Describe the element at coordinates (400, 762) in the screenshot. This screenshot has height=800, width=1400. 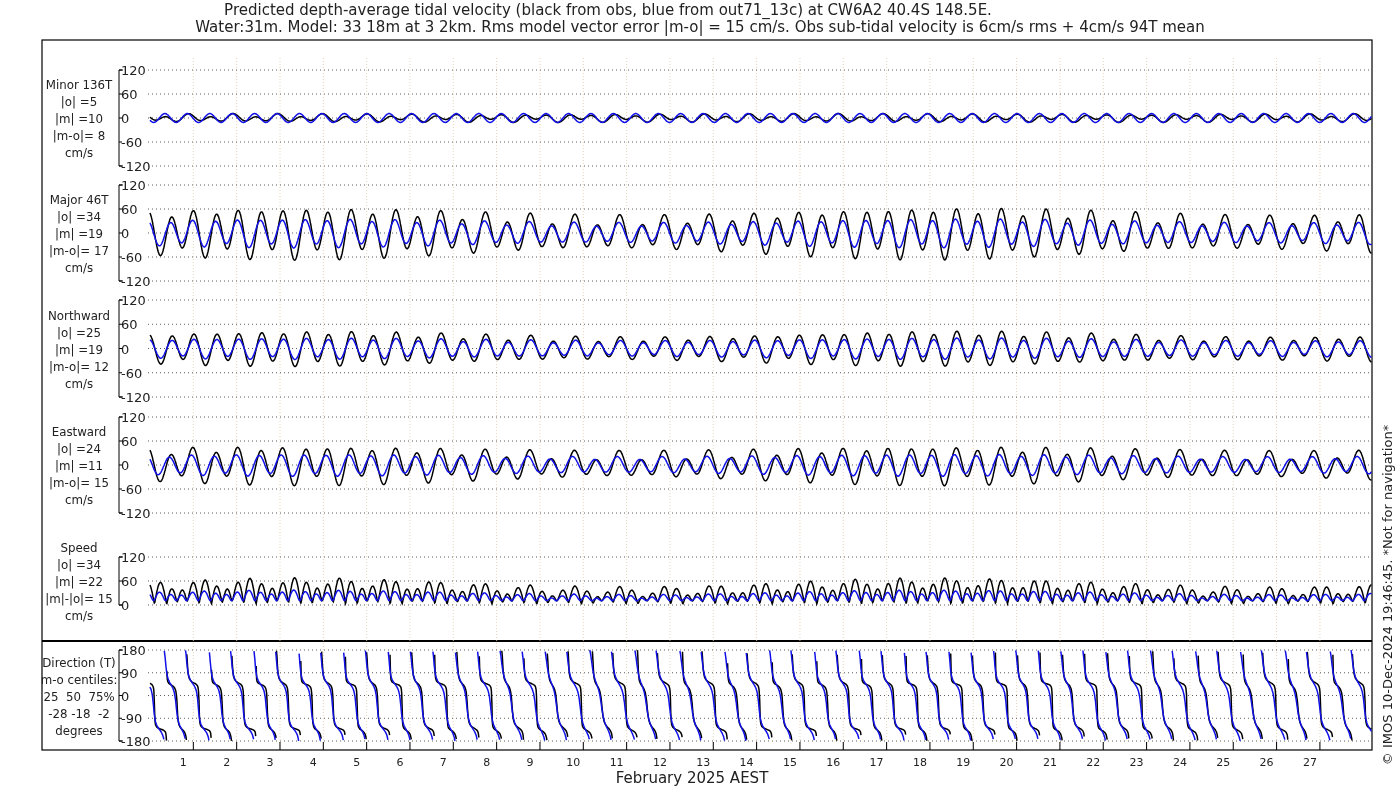
I see `day-label: 6` at that location.